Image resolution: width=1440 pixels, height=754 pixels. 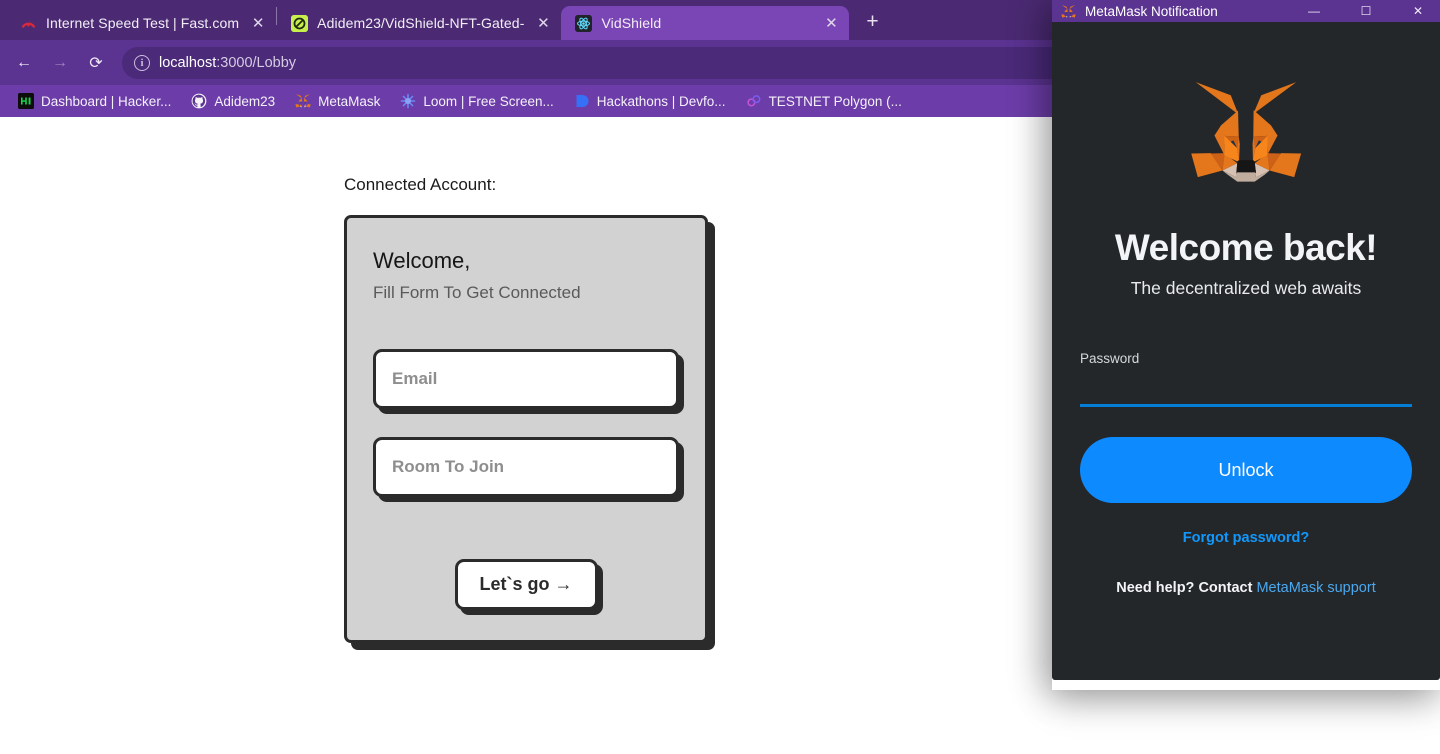 I want to click on metamask-heading: Welcome back!, so click(x=1246, y=247).